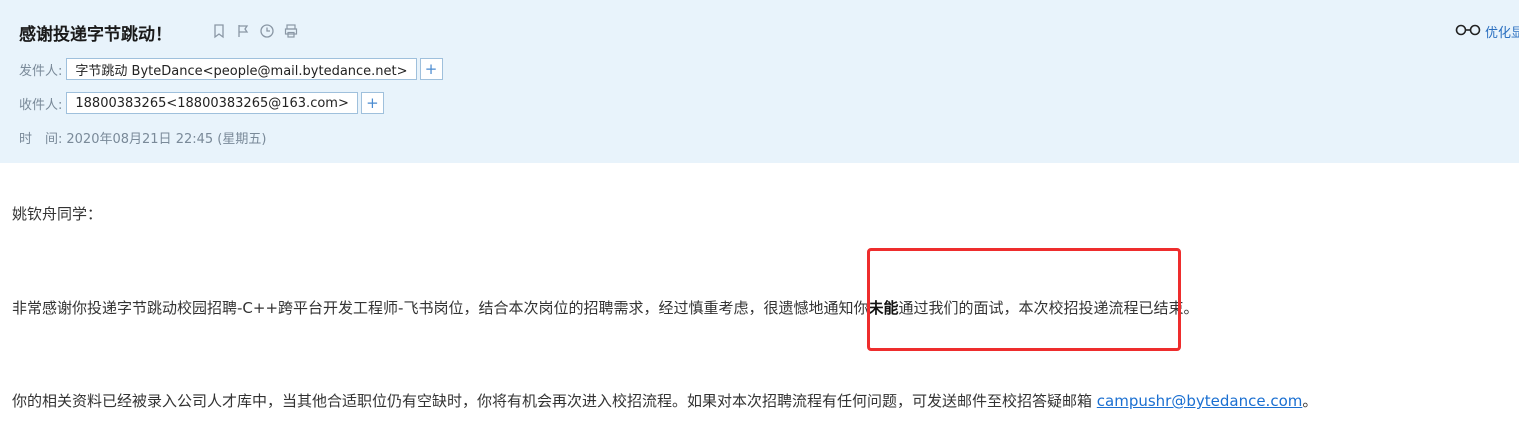  What do you see at coordinates (41, 139) in the screenshot?
I see `time-label: 时 间:` at bounding box center [41, 139].